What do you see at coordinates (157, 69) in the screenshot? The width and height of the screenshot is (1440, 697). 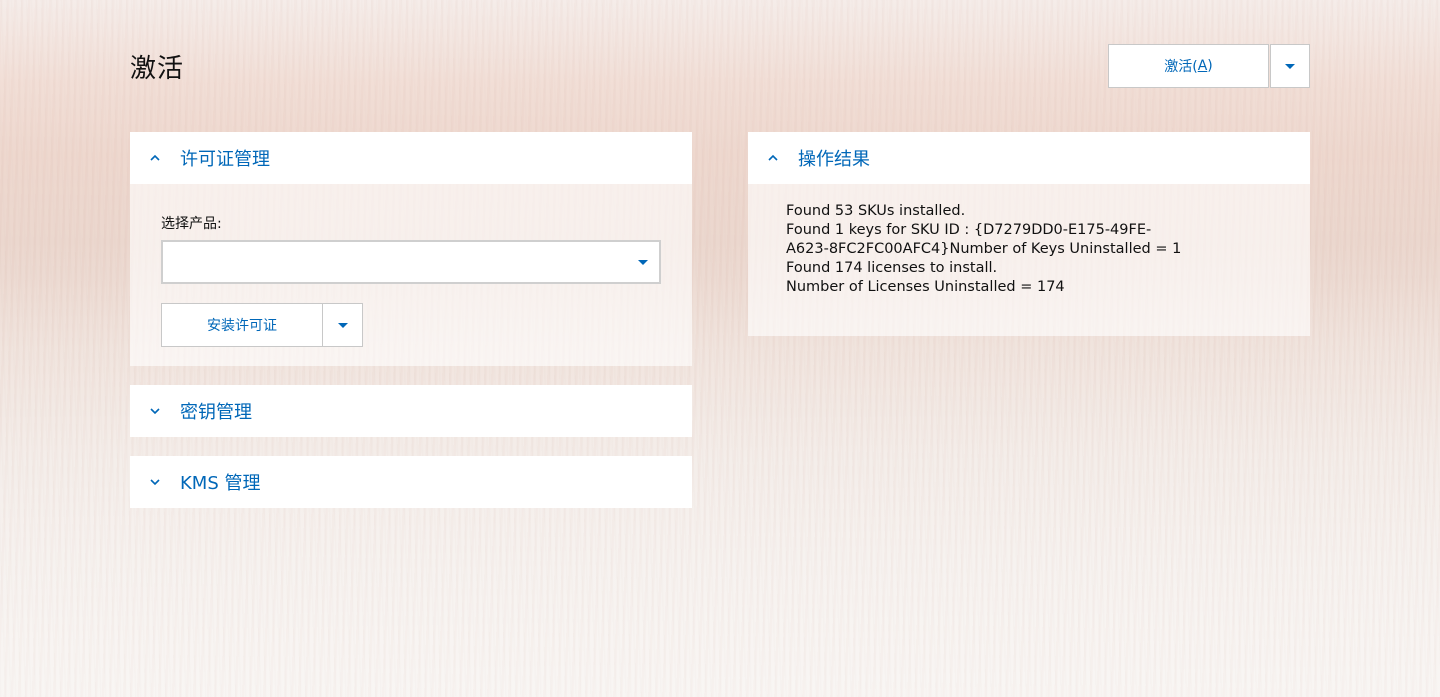 I see `page-title: 激活` at bounding box center [157, 69].